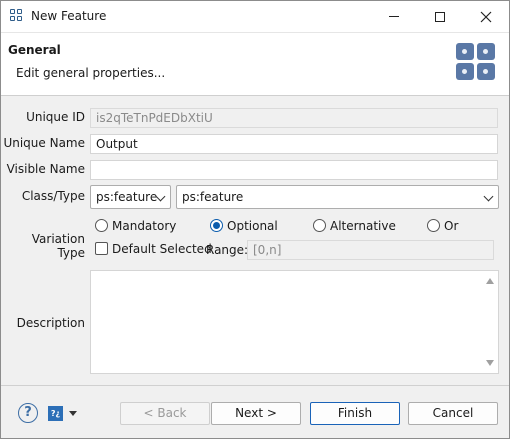  Describe the element at coordinates (101, 248) in the screenshot. I see `default-selected-checkbox` at that location.